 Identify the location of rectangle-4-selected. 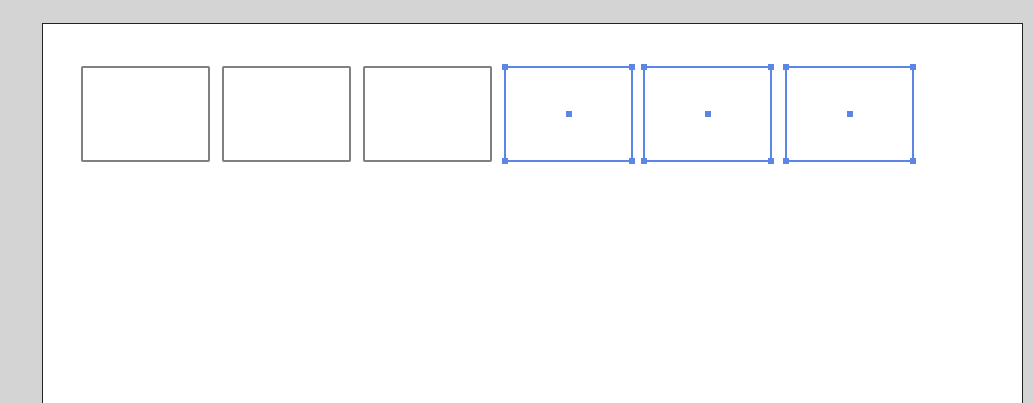
(568, 114).